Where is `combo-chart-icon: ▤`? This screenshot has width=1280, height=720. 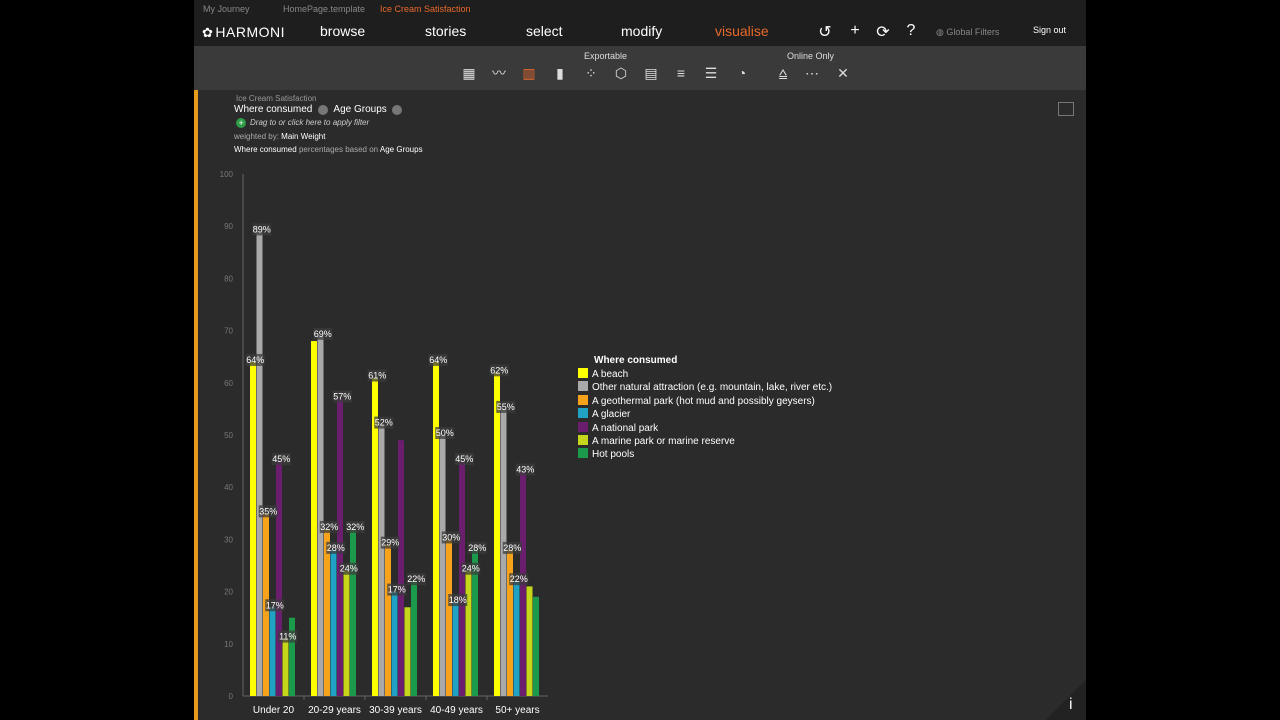
combo-chart-icon: ▤ is located at coordinates (651, 73).